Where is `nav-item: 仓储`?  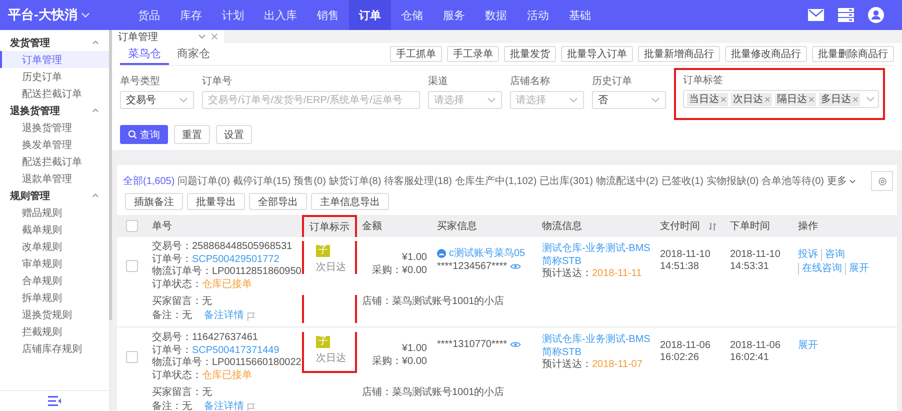 nav-item: 仓储 is located at coordinates (412, 15).